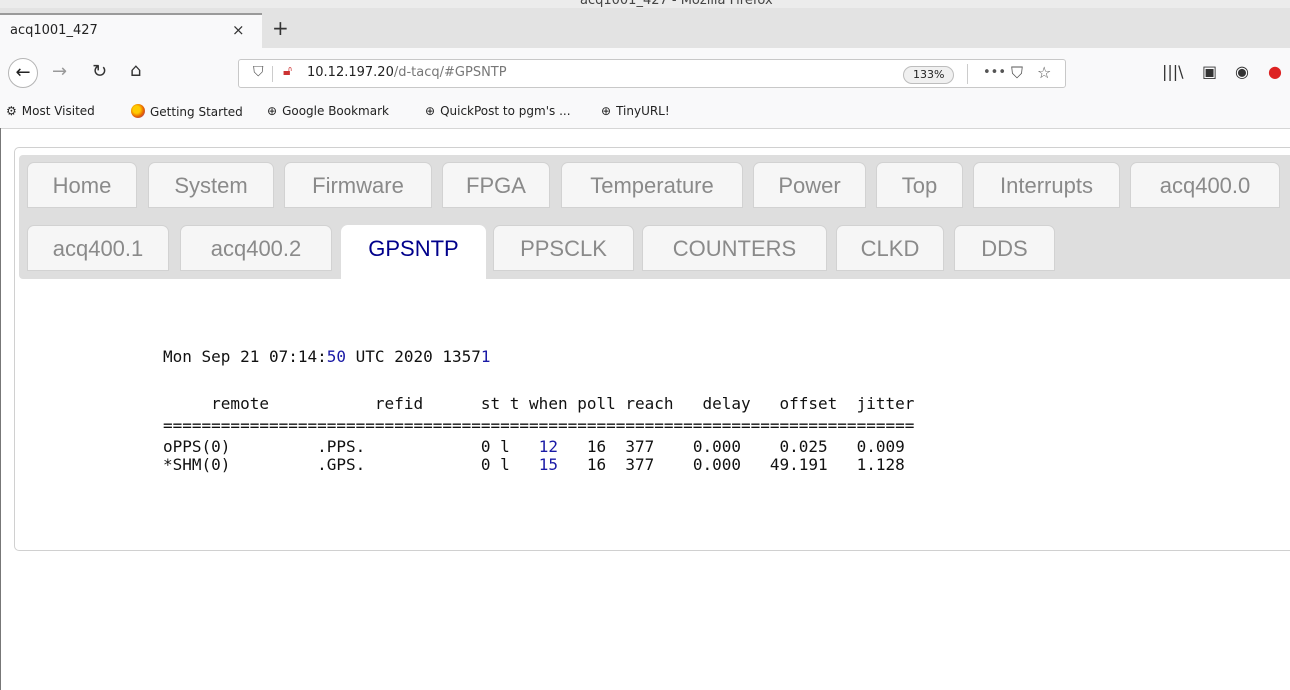  Describe the element at coordinates (994, 72) in the screenshot. I see `page-actions-button: •••` at that location.